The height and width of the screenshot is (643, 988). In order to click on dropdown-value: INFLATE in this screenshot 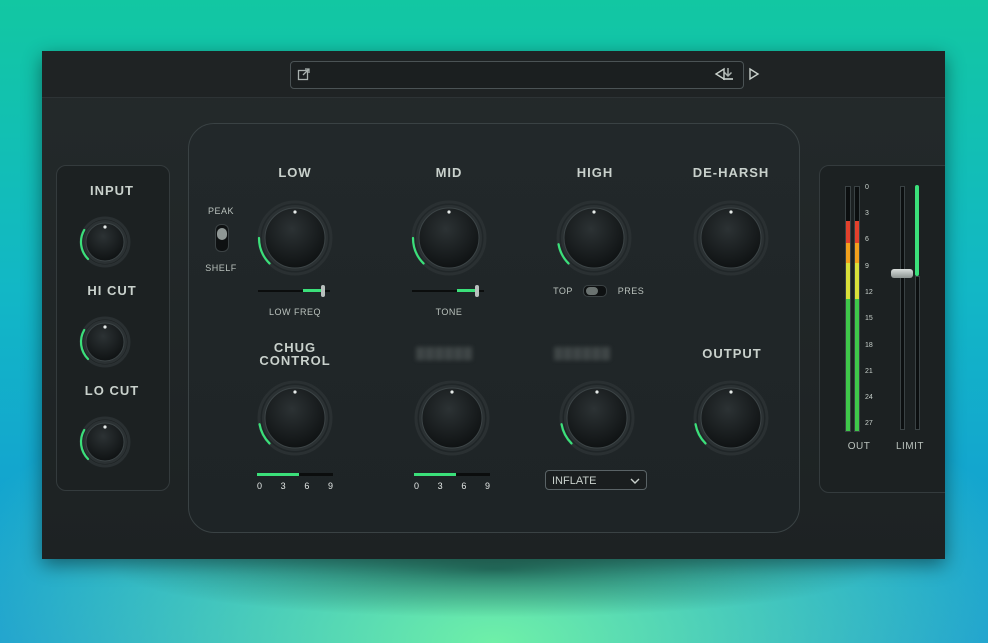, I will do `click(574, 481)`.